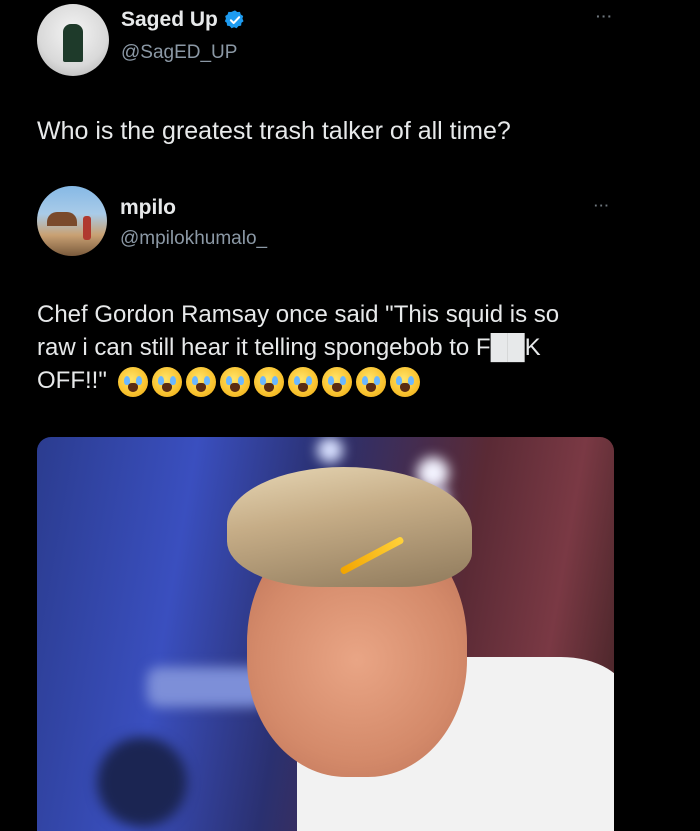 The height and width of the screenshot is (831, 700). Describe the element at coordinates (330, 450) in the screenshot. I see `bokeh-light` at that location.